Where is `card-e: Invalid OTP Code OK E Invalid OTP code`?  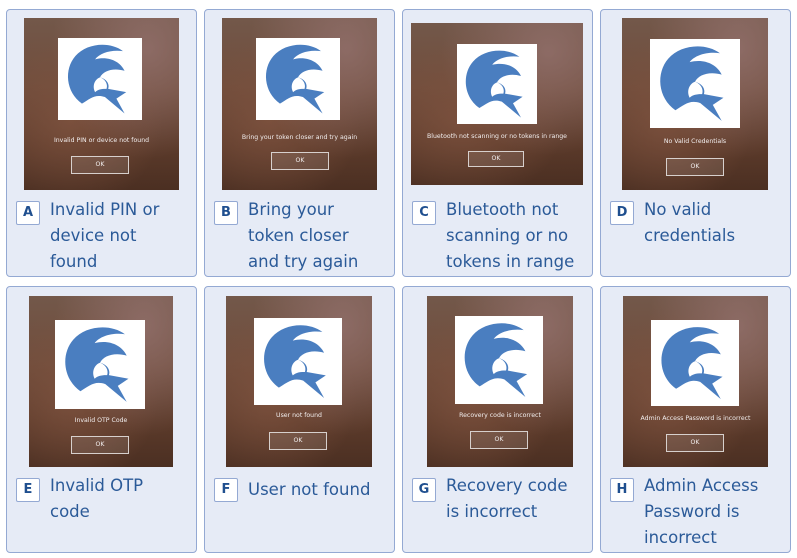
card-e: Invalid OTP Code OK E Invalid OTP code is located at coordinates (101, 419).